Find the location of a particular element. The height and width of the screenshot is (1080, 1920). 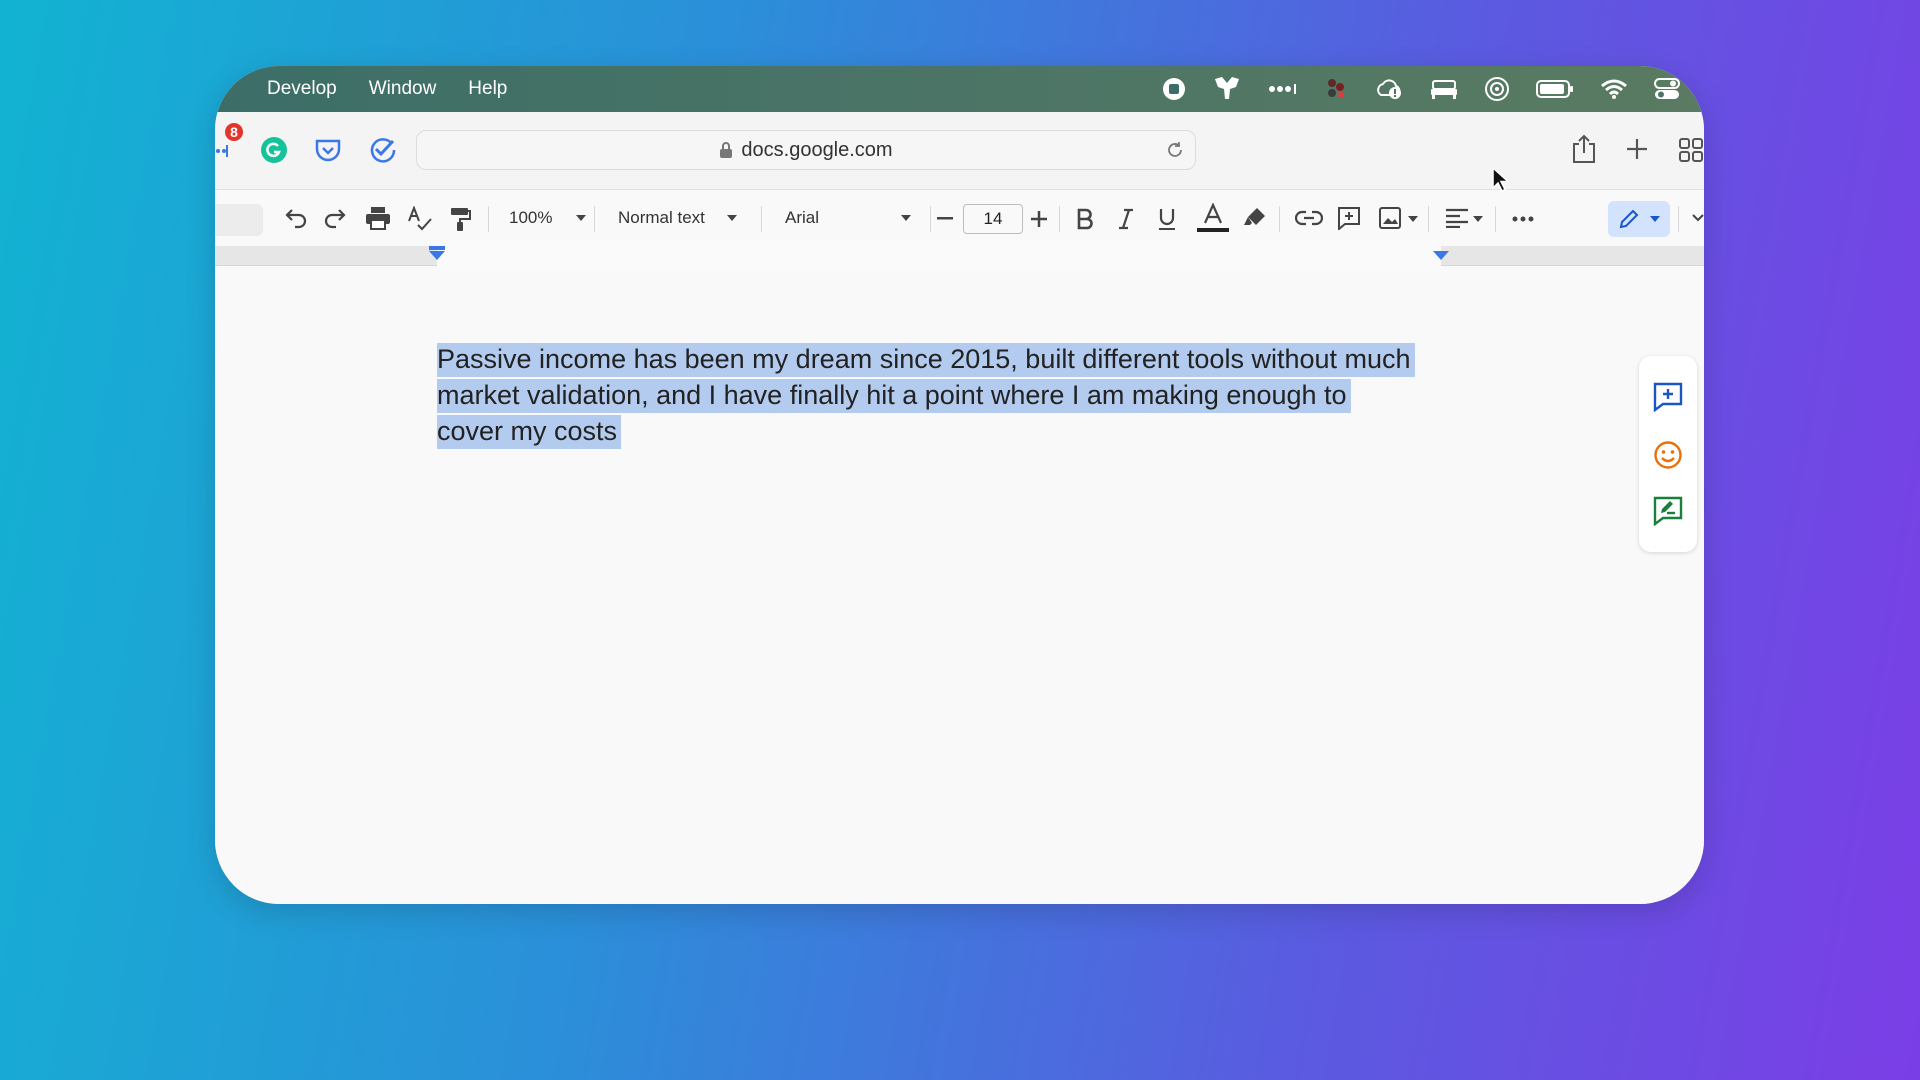

image-dropdown-icon is located at coordinates (1413, 219).